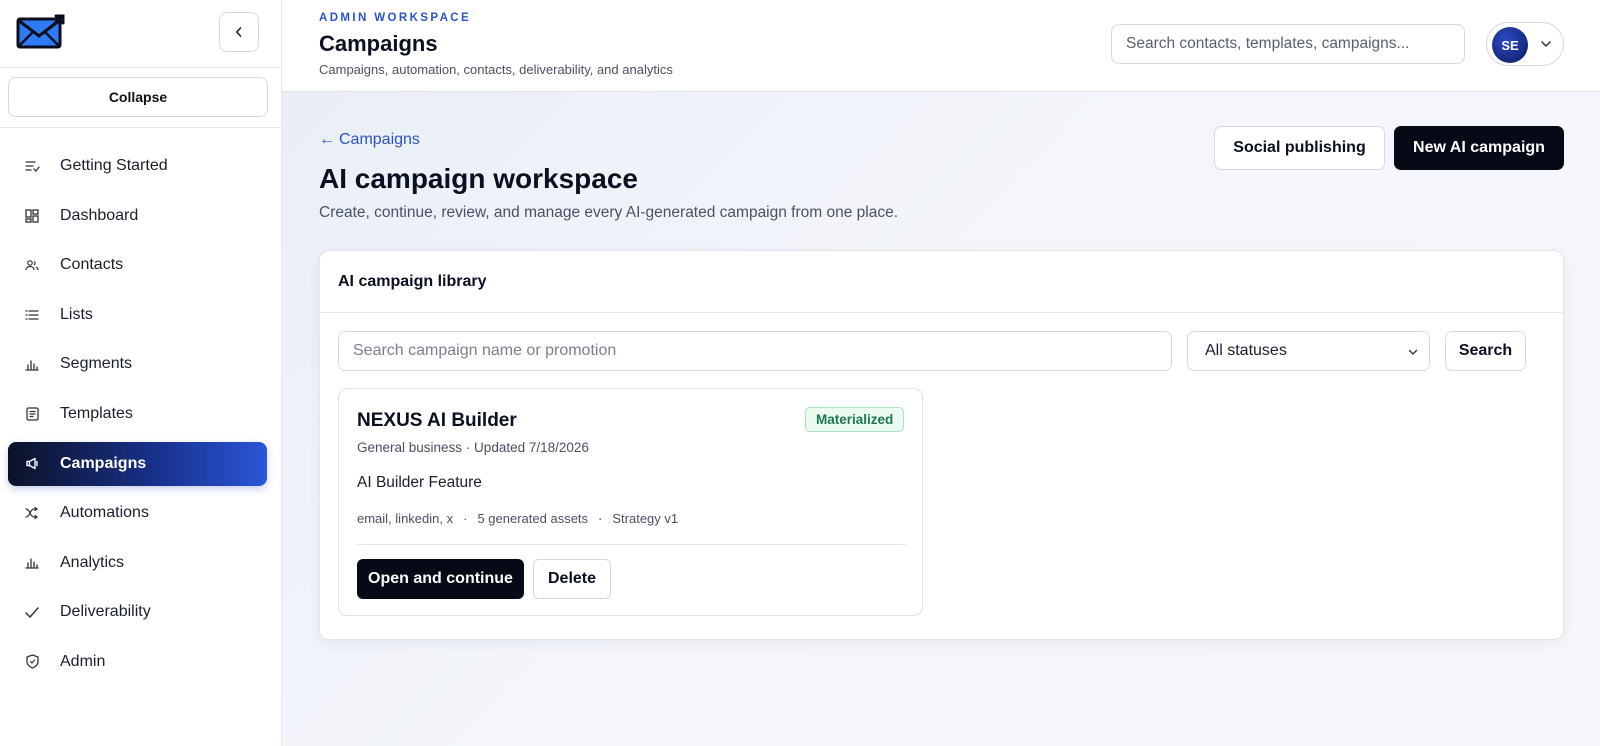 This screenshot has height=746, width=1600. I want to click on sidebar-item-label: Dashboard, so click(99, 215).